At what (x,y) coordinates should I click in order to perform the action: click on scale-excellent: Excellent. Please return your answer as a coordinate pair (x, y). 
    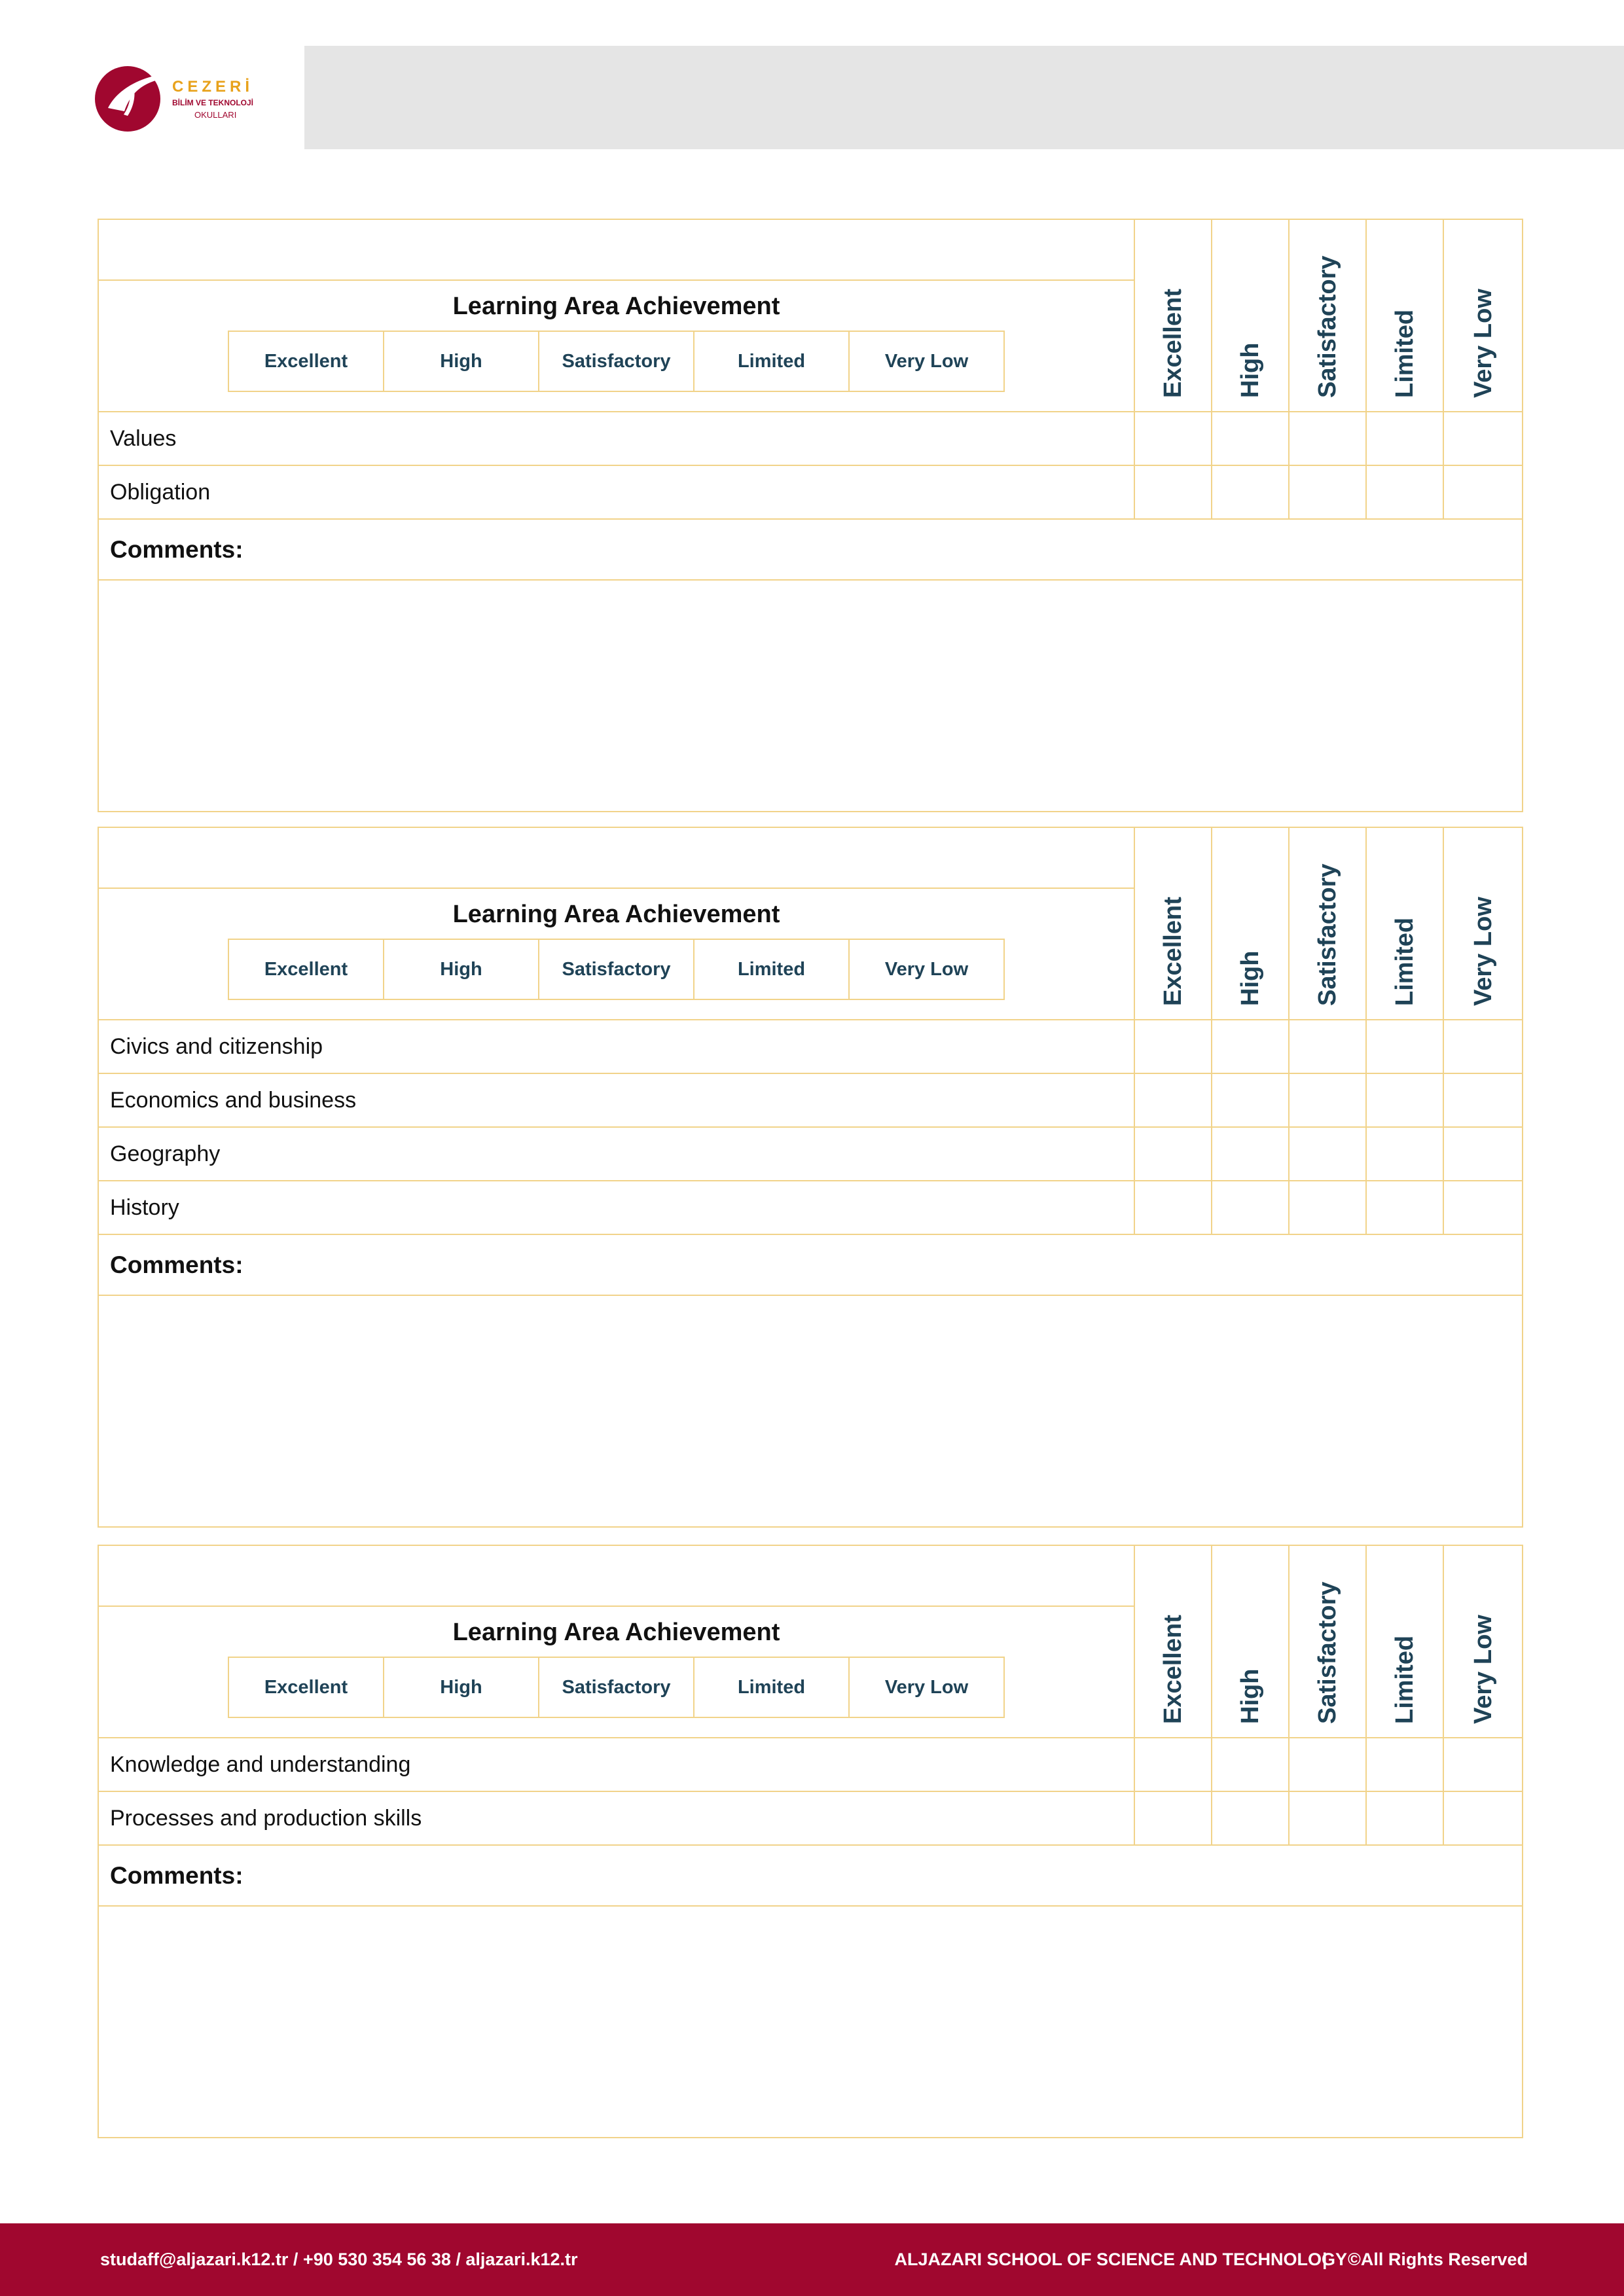
    Looking at the image, I should click on (306, 969).